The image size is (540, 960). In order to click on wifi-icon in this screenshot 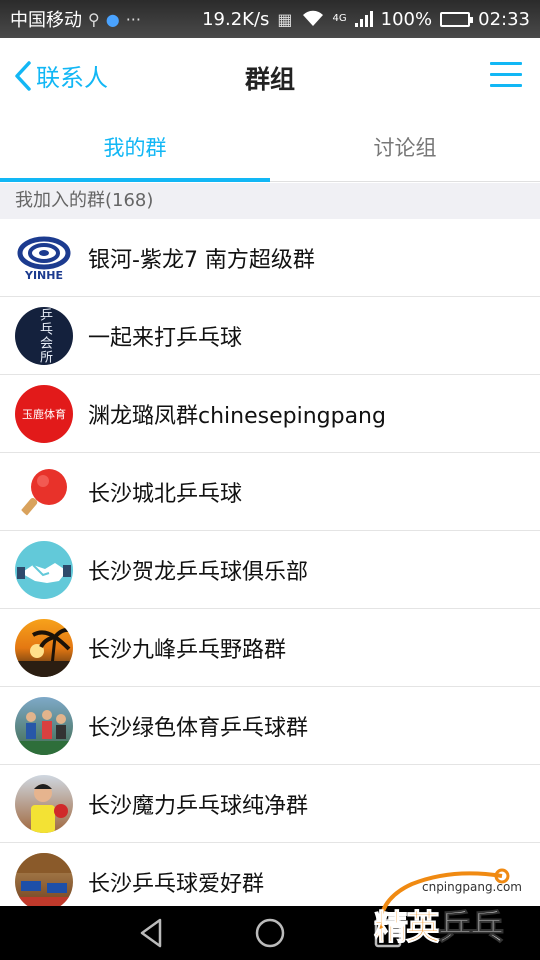, I will do `click(312, 18)`.